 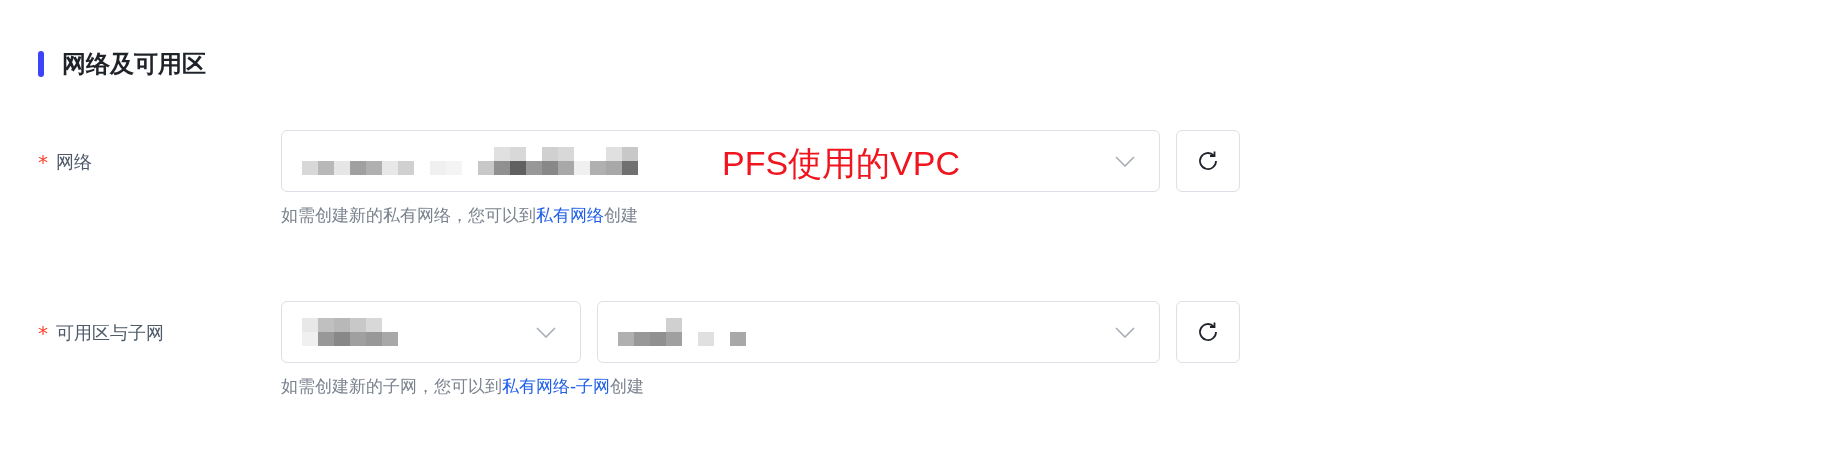 What do you see at coordinates (841, 163) in the screenshot?
I see `annotation-text: PFS使用的VPC` at bounding box center [841, 163].